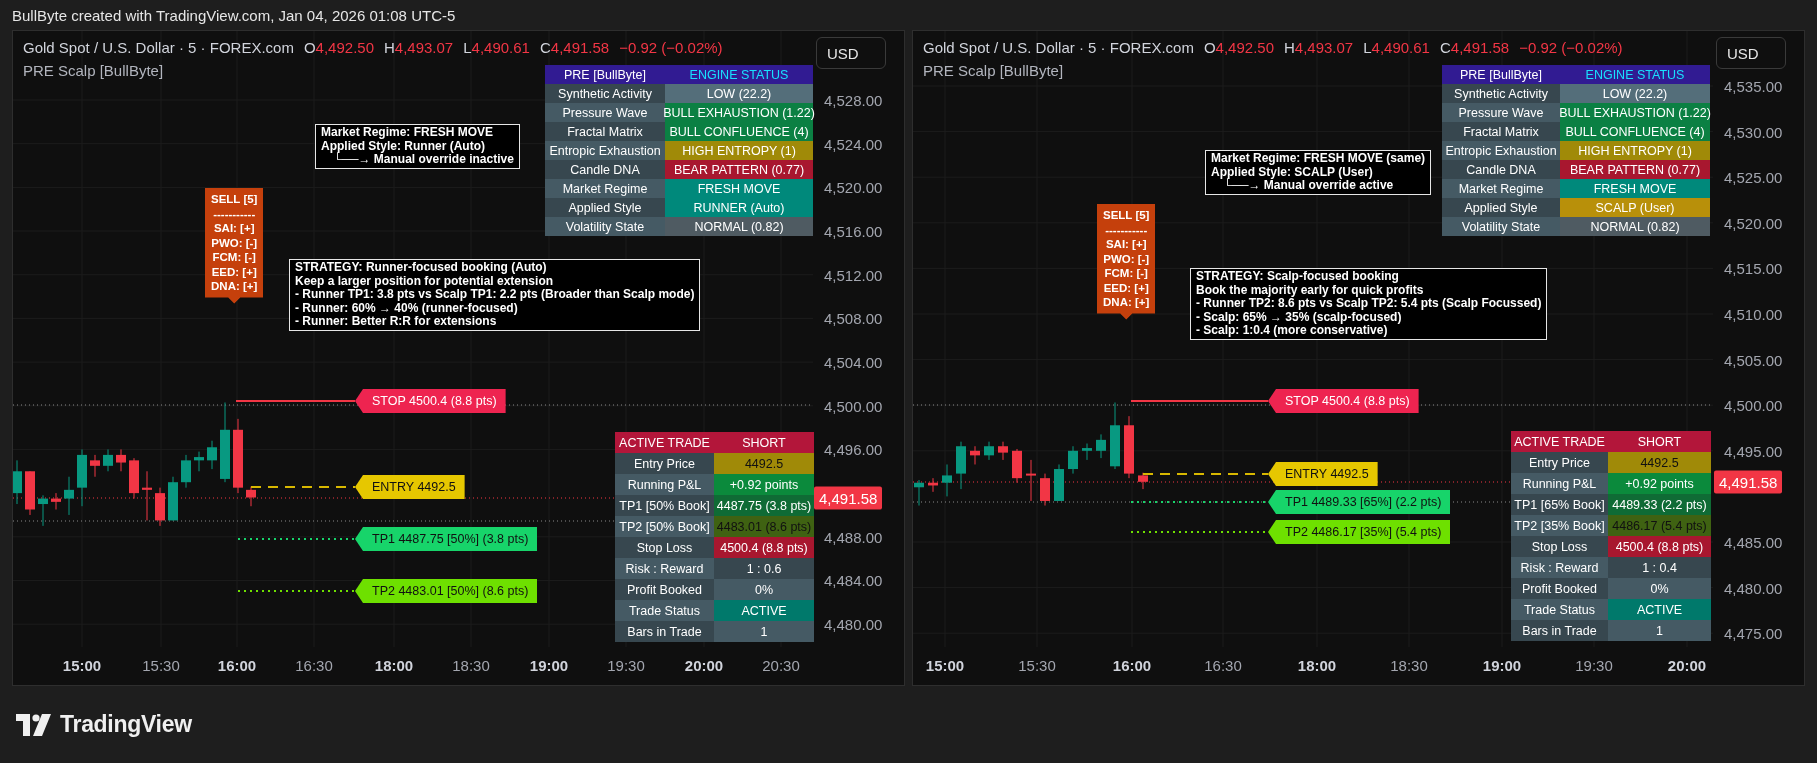 This screenshot has height=763, width=1817. I want to click on table-value-cell: BULL CONFLUENCE (4), so click(1635, 131).